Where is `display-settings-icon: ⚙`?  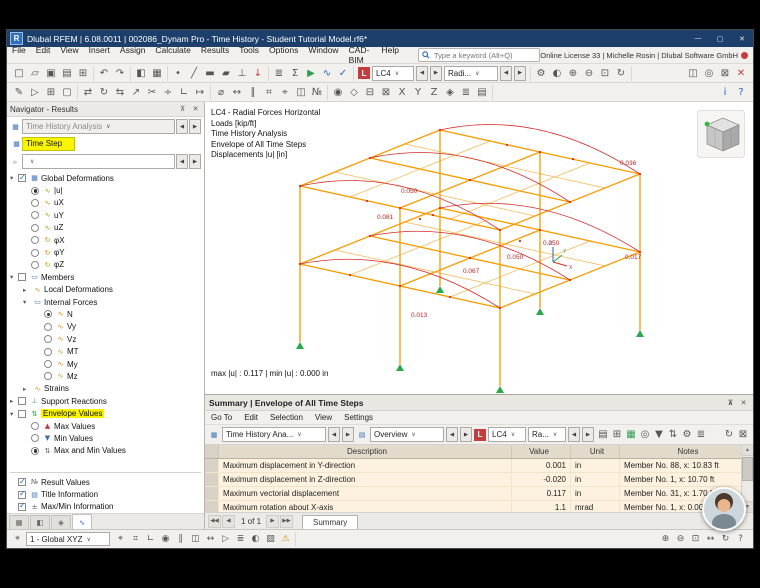 display-settings-icon: ⚙ is located at coordinates (541, 73).